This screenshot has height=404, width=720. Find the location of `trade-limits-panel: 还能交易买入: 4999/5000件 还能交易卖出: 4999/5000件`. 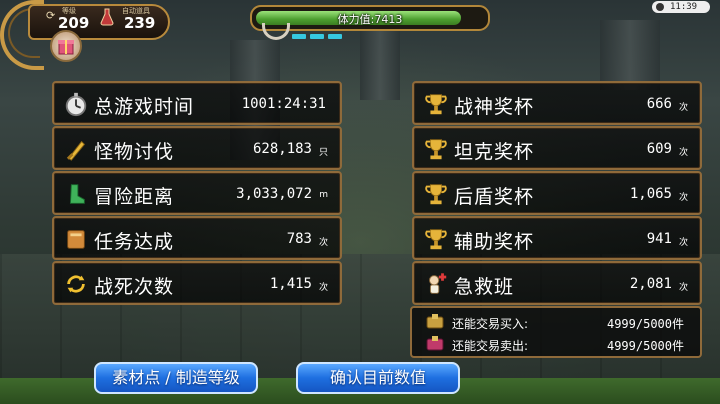

trade-limits-panel: 还能交易买入: 4999/5000件 还能交易卖出: 4999/5000件 is located at coordinates (556, 332).